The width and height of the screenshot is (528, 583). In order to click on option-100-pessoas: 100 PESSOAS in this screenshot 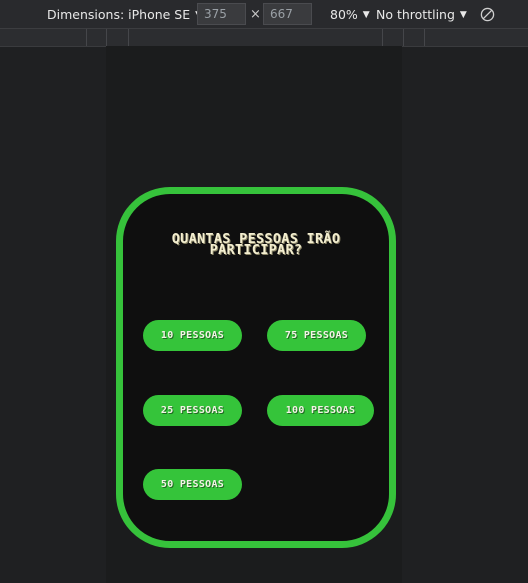, I will do `click(320, 410)`.